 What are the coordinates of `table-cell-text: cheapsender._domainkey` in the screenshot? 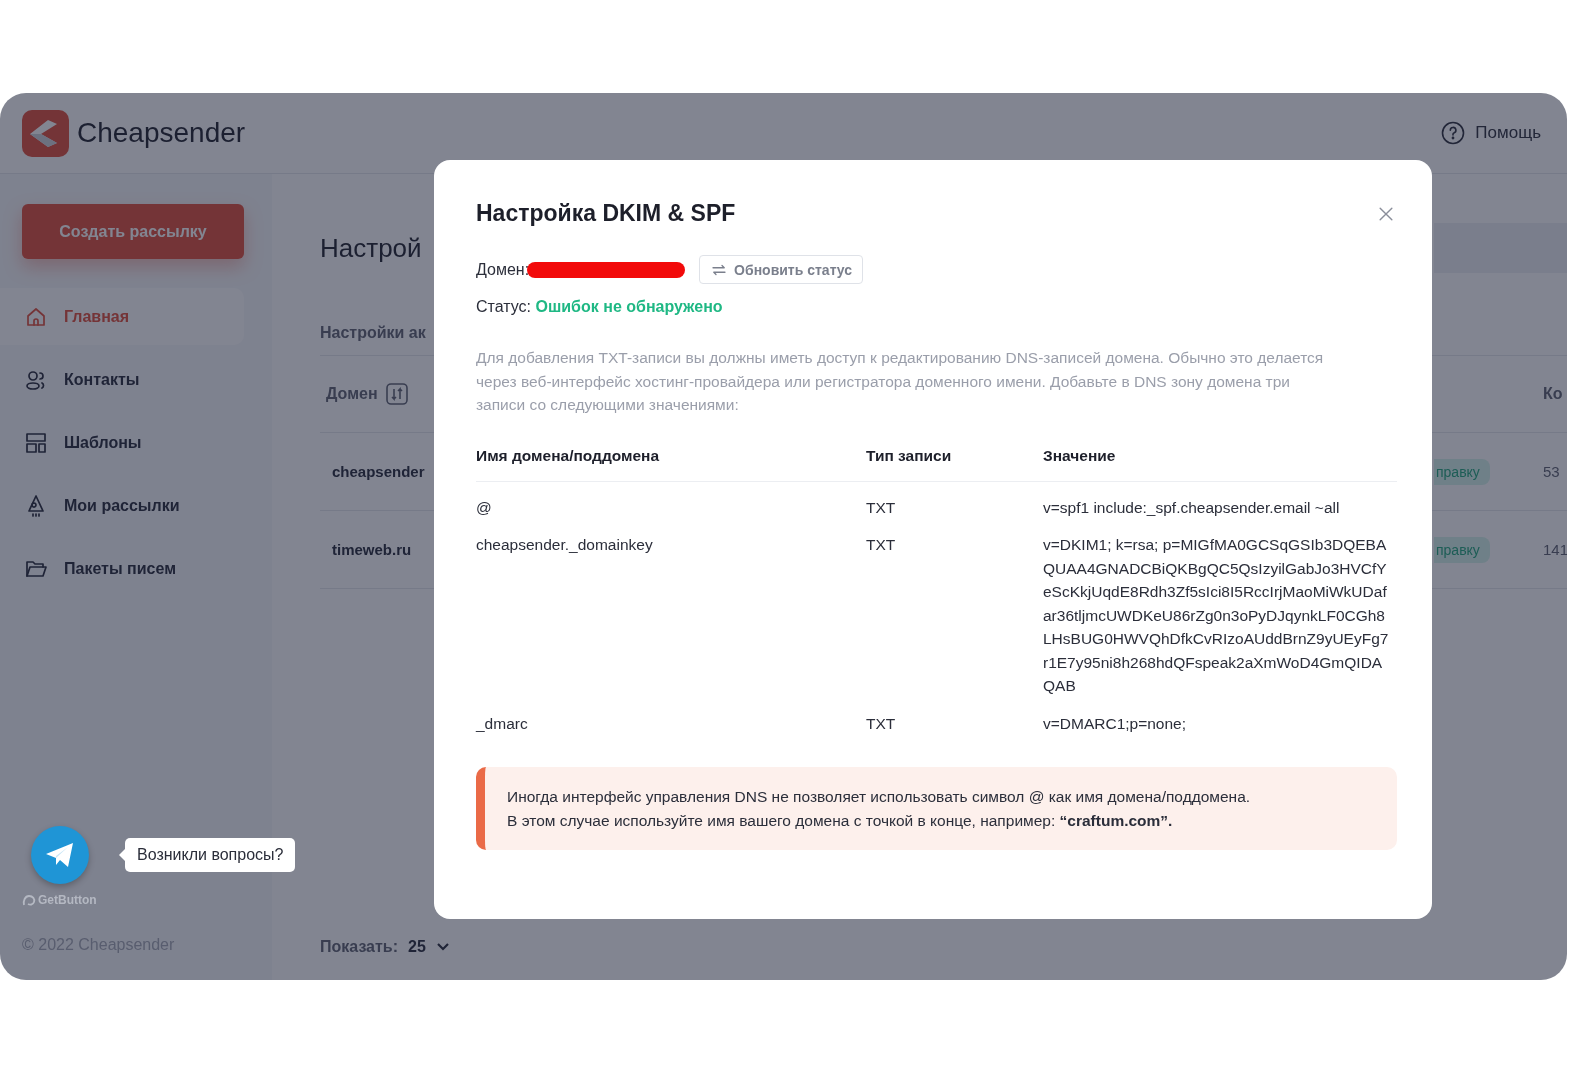 It's located at (565, 545).